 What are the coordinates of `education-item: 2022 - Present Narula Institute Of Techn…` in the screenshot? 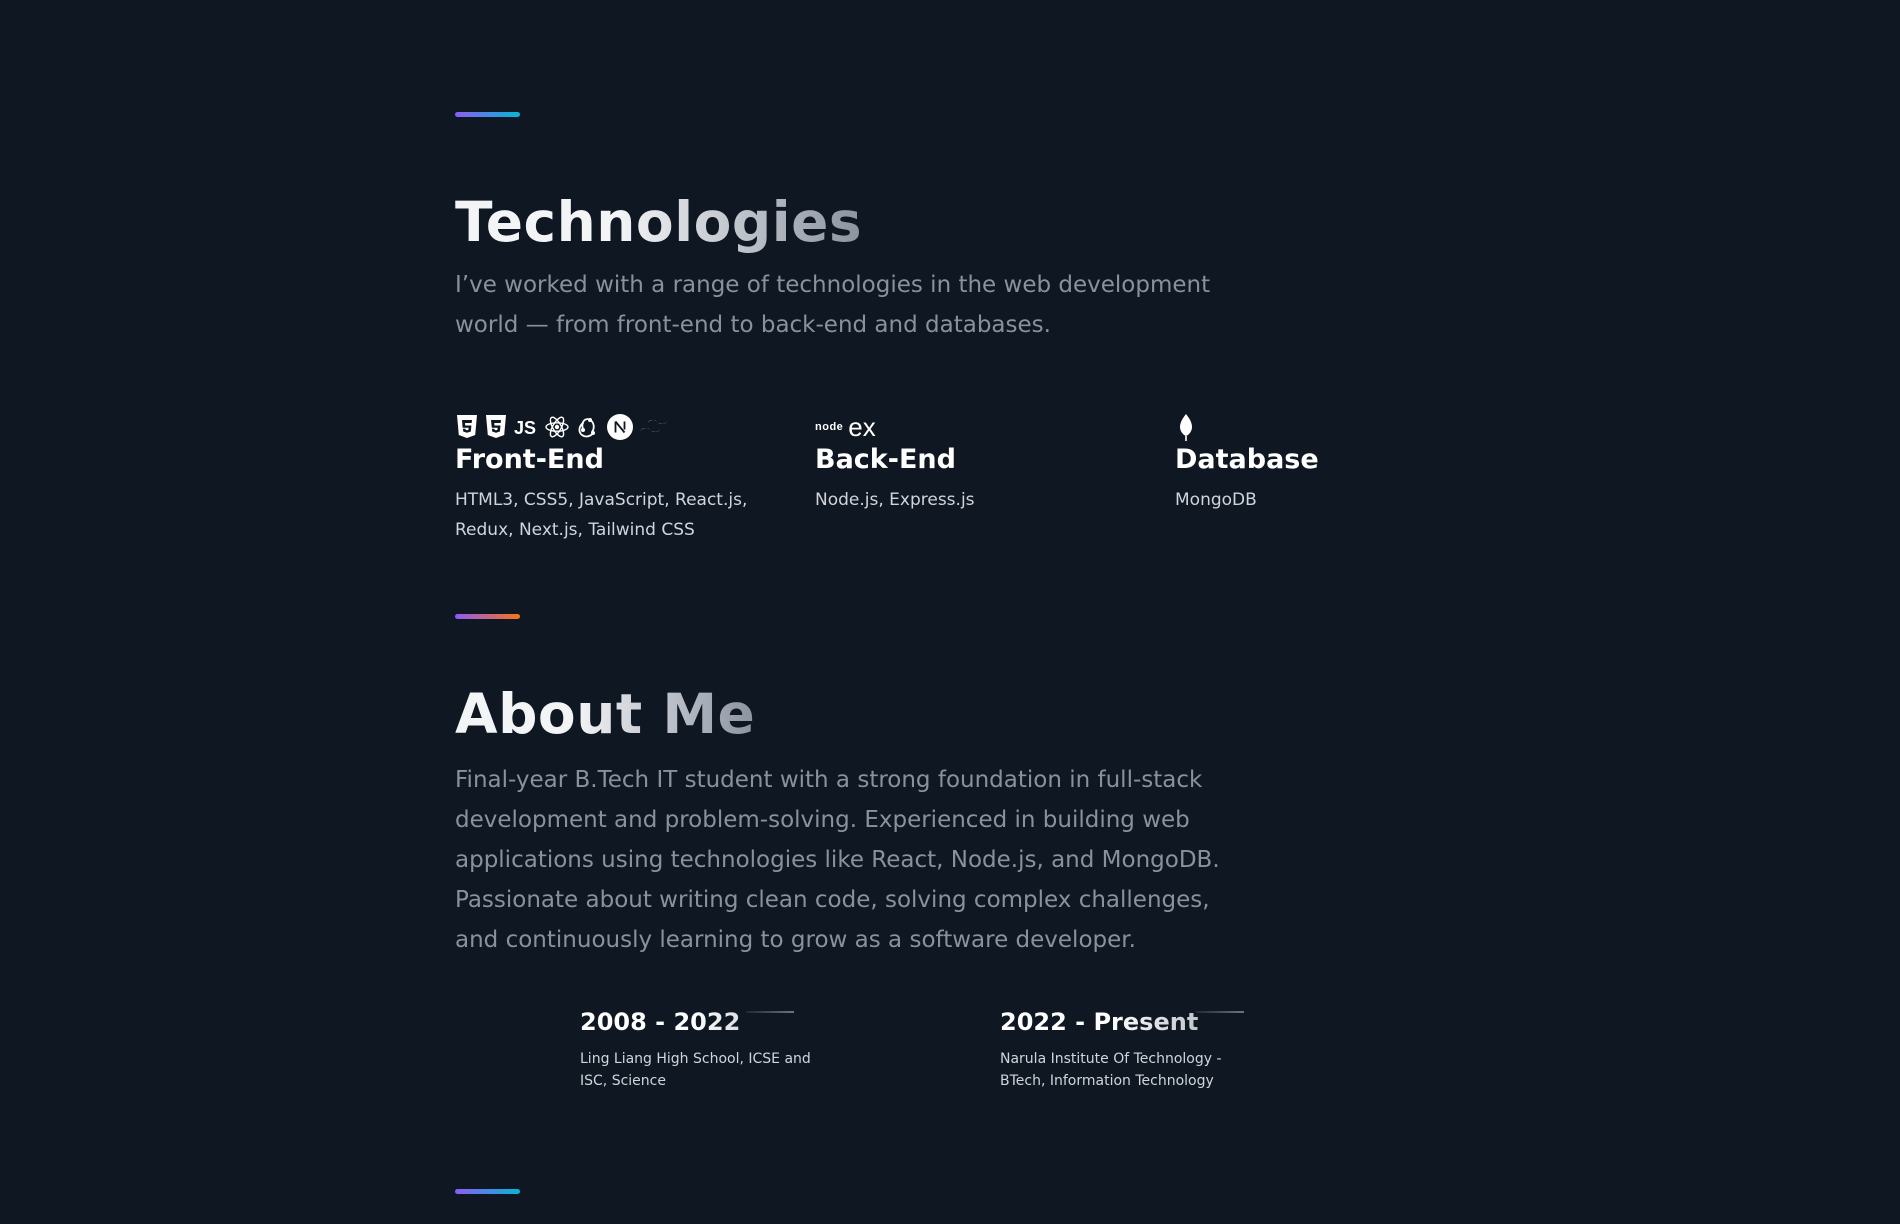 It's located at (1122, 1050).